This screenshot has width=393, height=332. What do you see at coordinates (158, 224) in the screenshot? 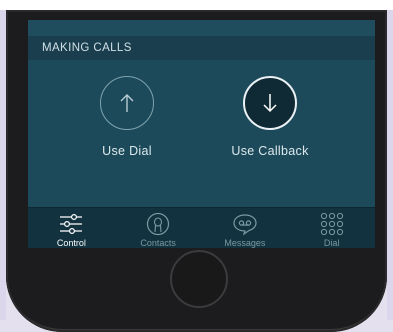
I see `contact-icon` at bounding box center [158, 224].